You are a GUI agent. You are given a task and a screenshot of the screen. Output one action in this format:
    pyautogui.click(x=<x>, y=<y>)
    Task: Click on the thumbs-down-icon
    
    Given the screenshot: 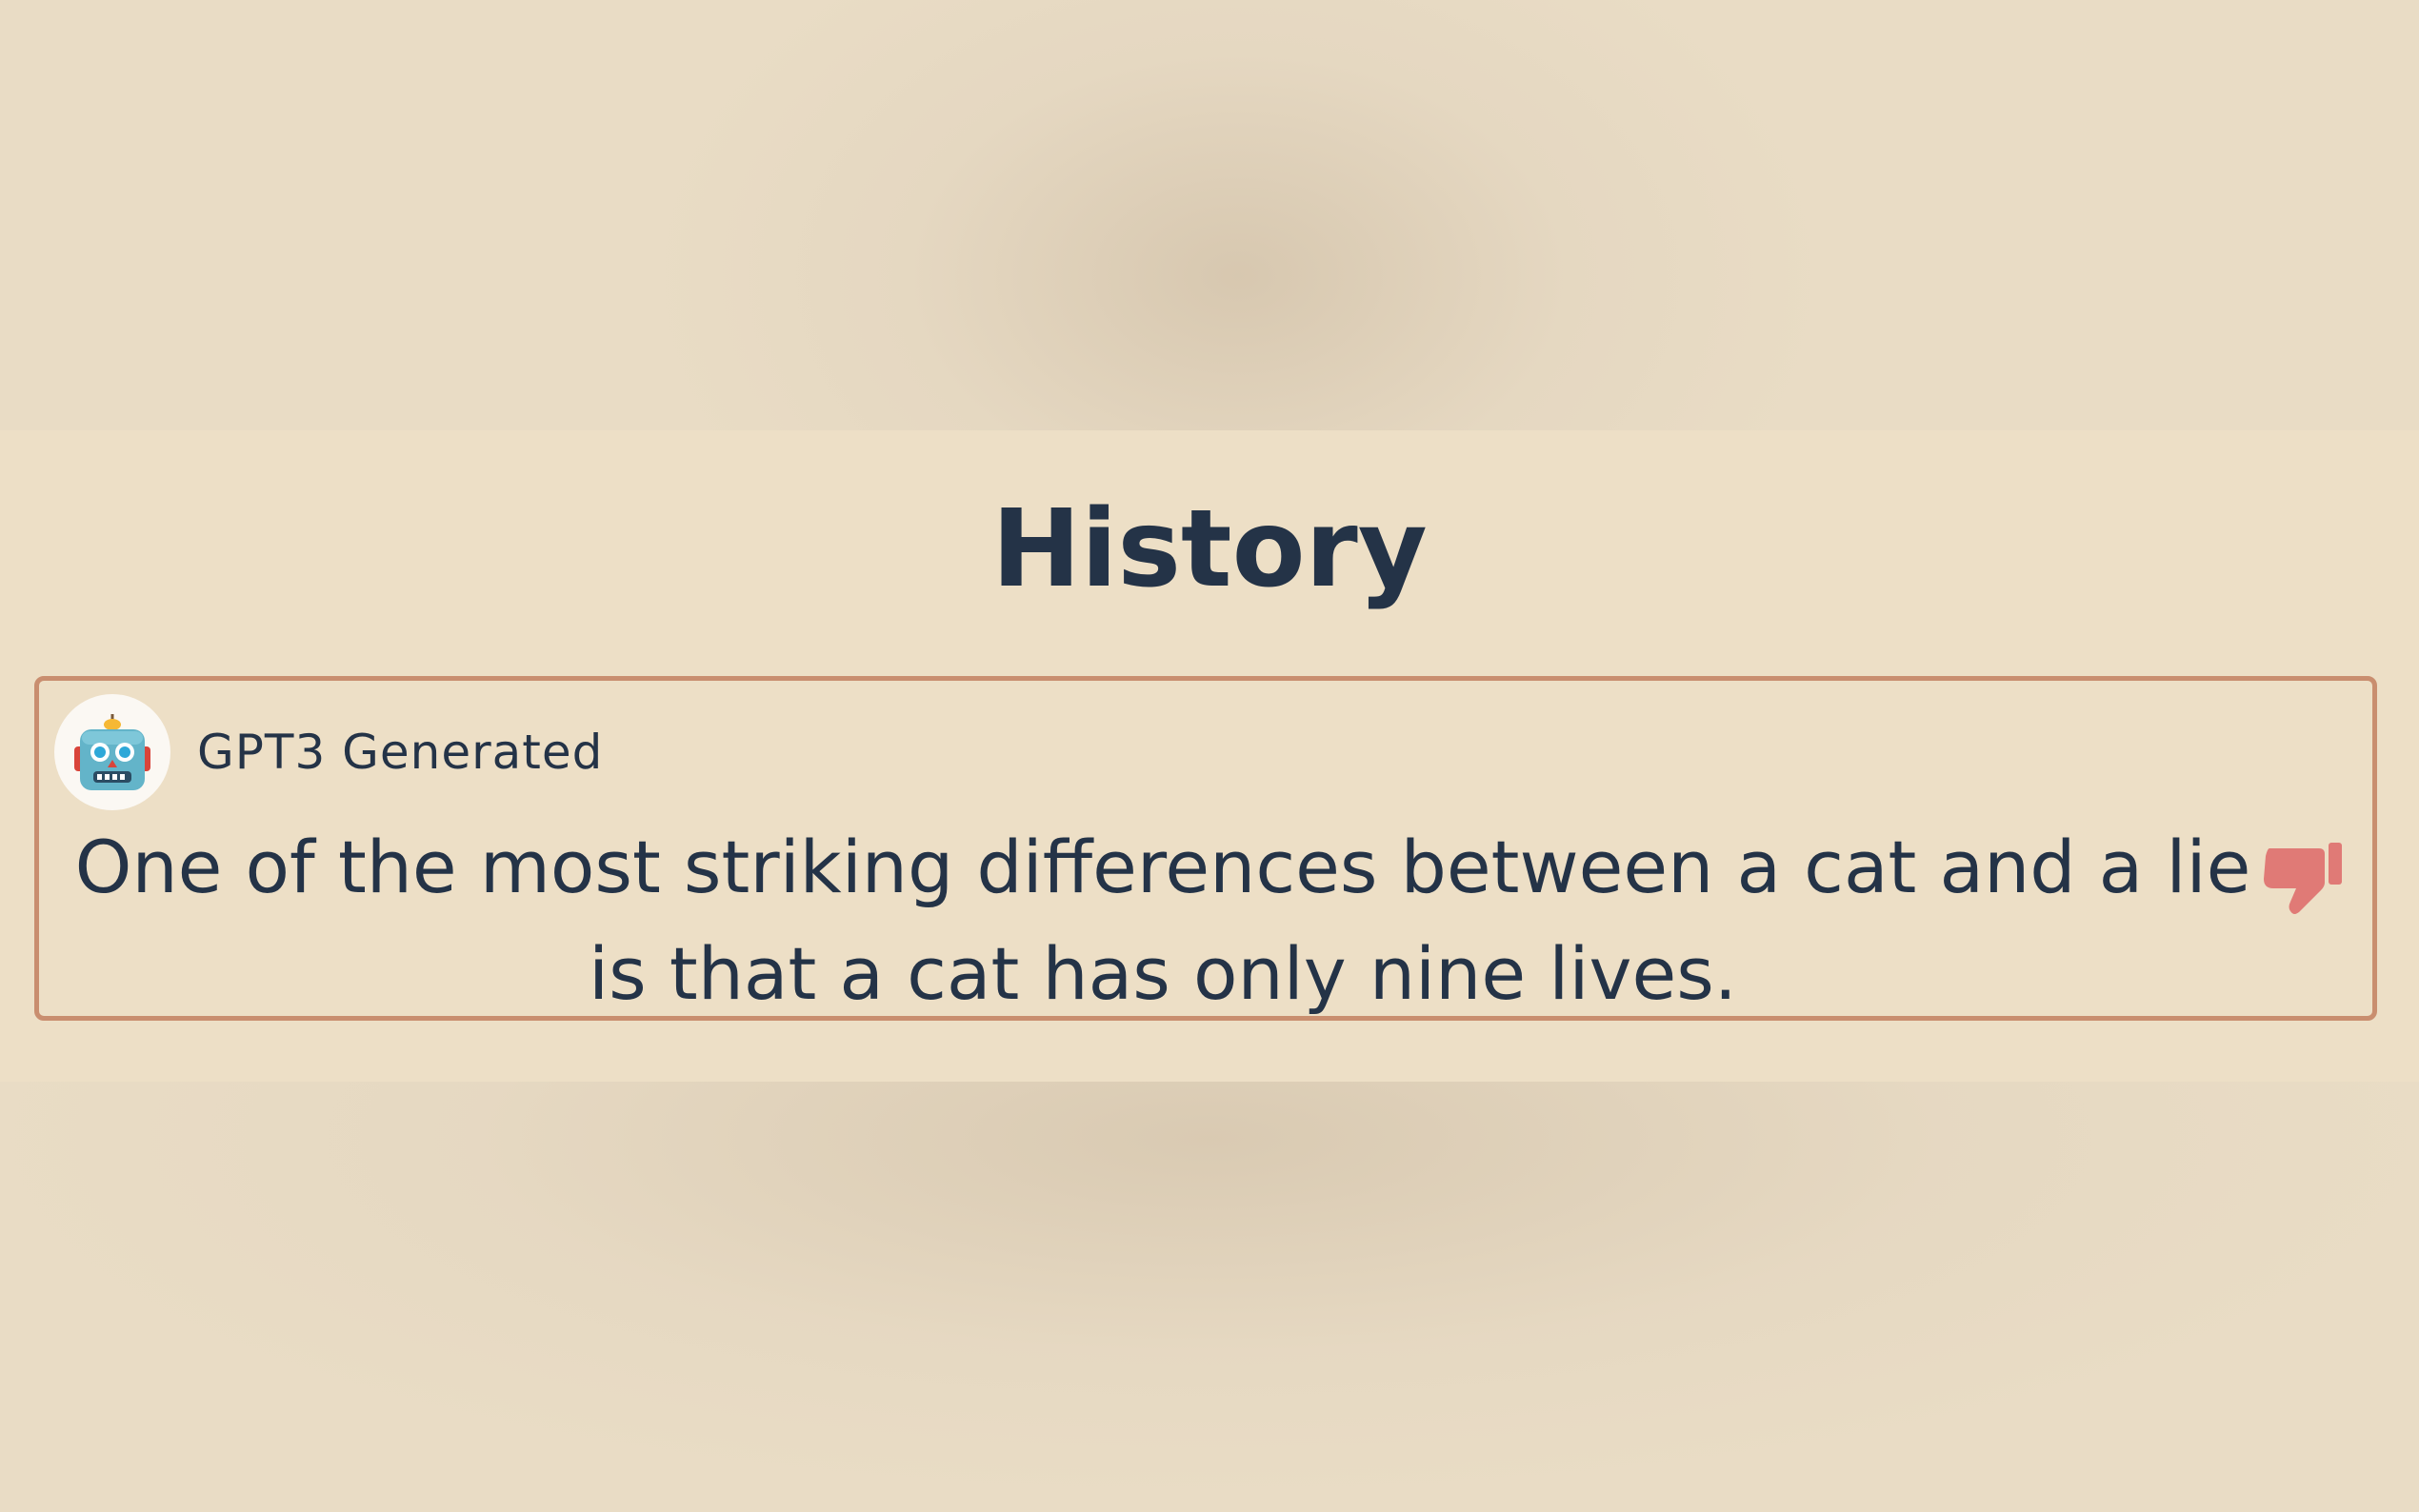 What is the action you would take?
    pyautogui.click(x=2303, y=878)
    